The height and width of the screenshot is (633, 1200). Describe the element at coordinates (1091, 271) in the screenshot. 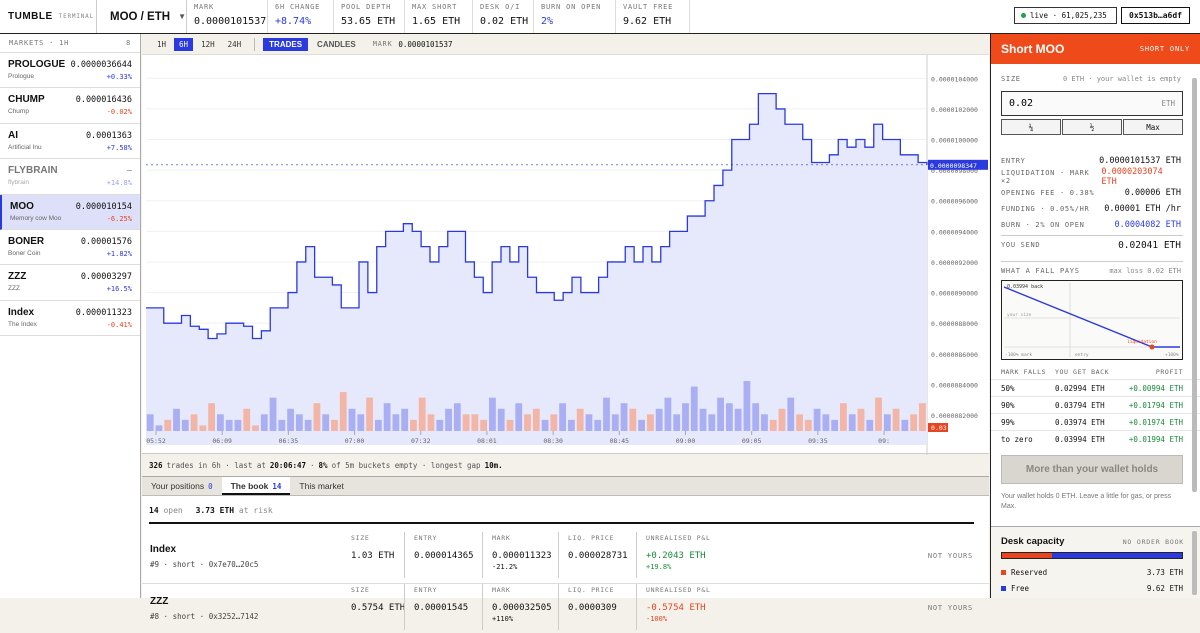

I see `fall-header: WHAT A FALL PAYS max loss 0.02 ETH` at that location.